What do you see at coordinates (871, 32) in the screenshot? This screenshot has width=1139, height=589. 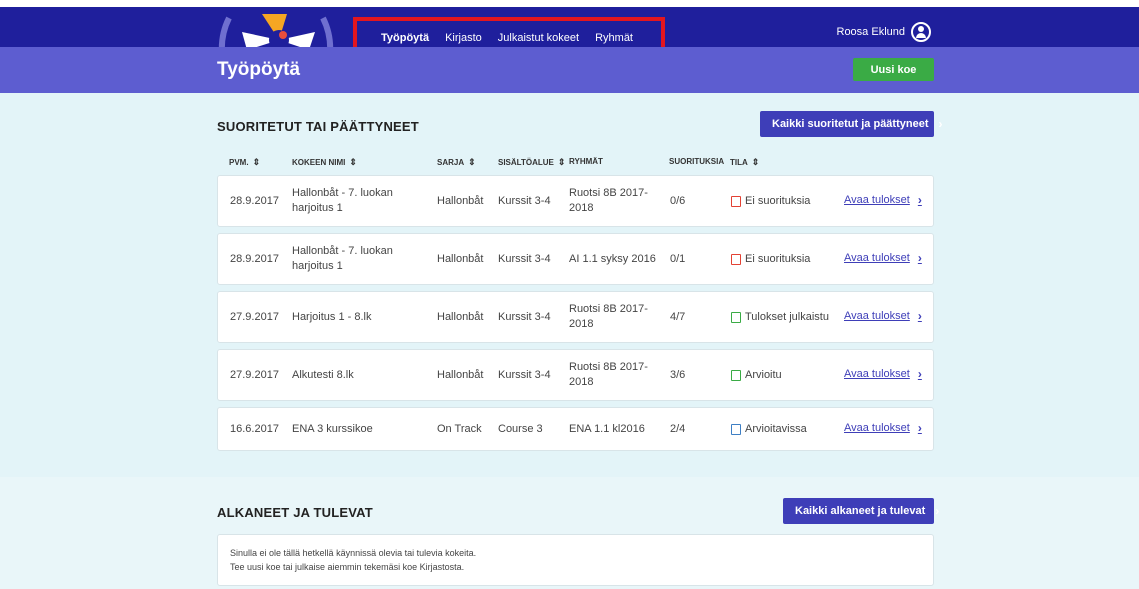 I see `user-name: Roosa Eklund` at bounding box center [871, 32].